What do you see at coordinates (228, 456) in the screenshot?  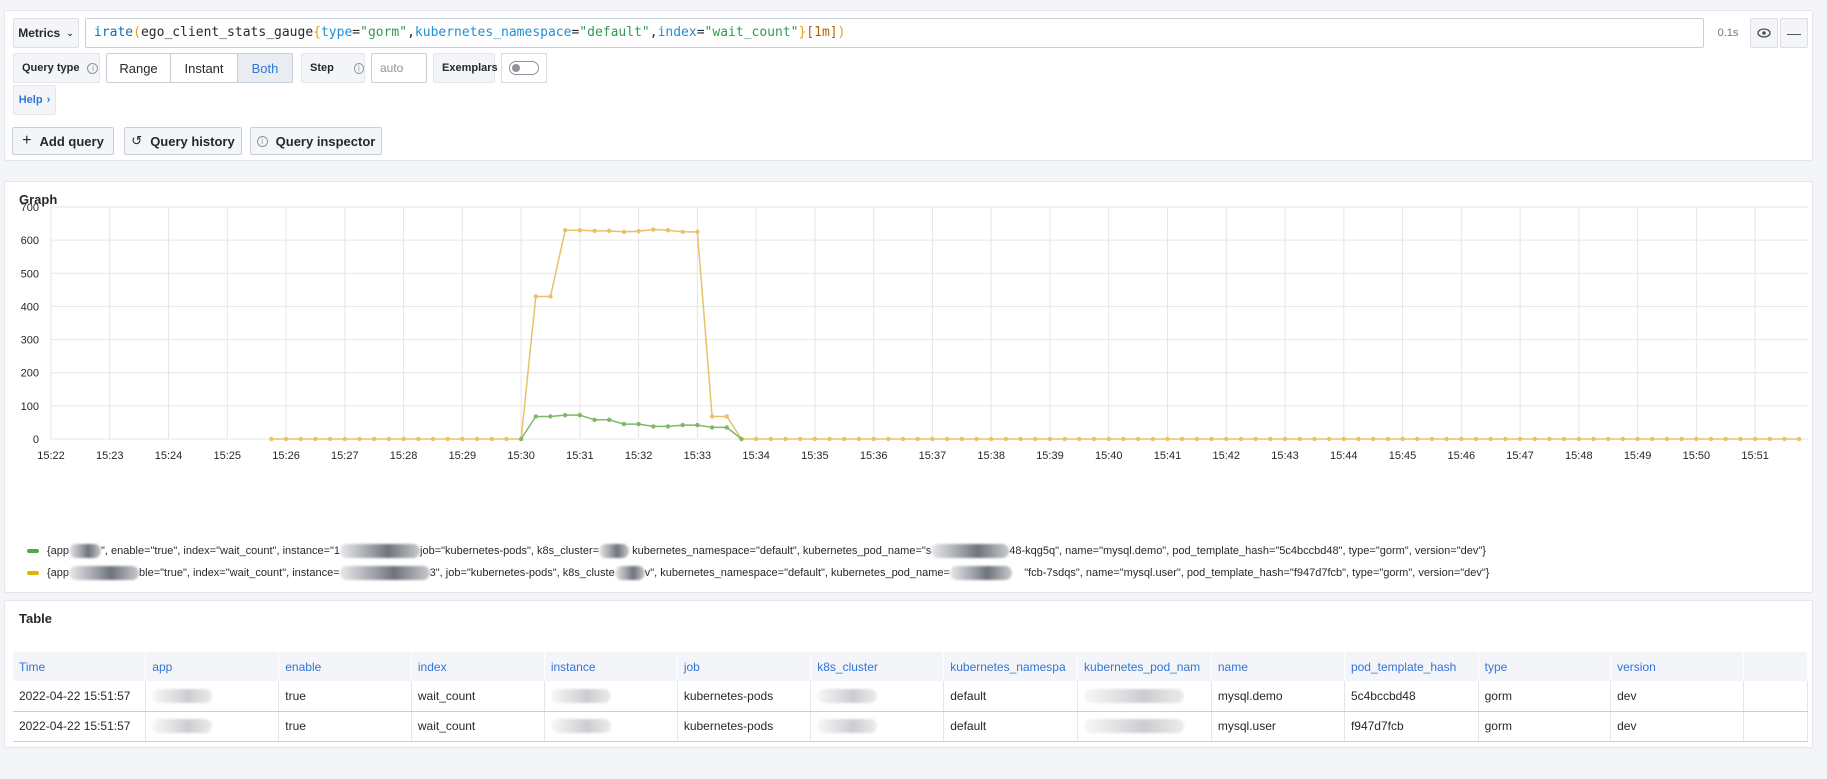 I see `x-tick-label: 15:25` at bounding box center [228, 456].